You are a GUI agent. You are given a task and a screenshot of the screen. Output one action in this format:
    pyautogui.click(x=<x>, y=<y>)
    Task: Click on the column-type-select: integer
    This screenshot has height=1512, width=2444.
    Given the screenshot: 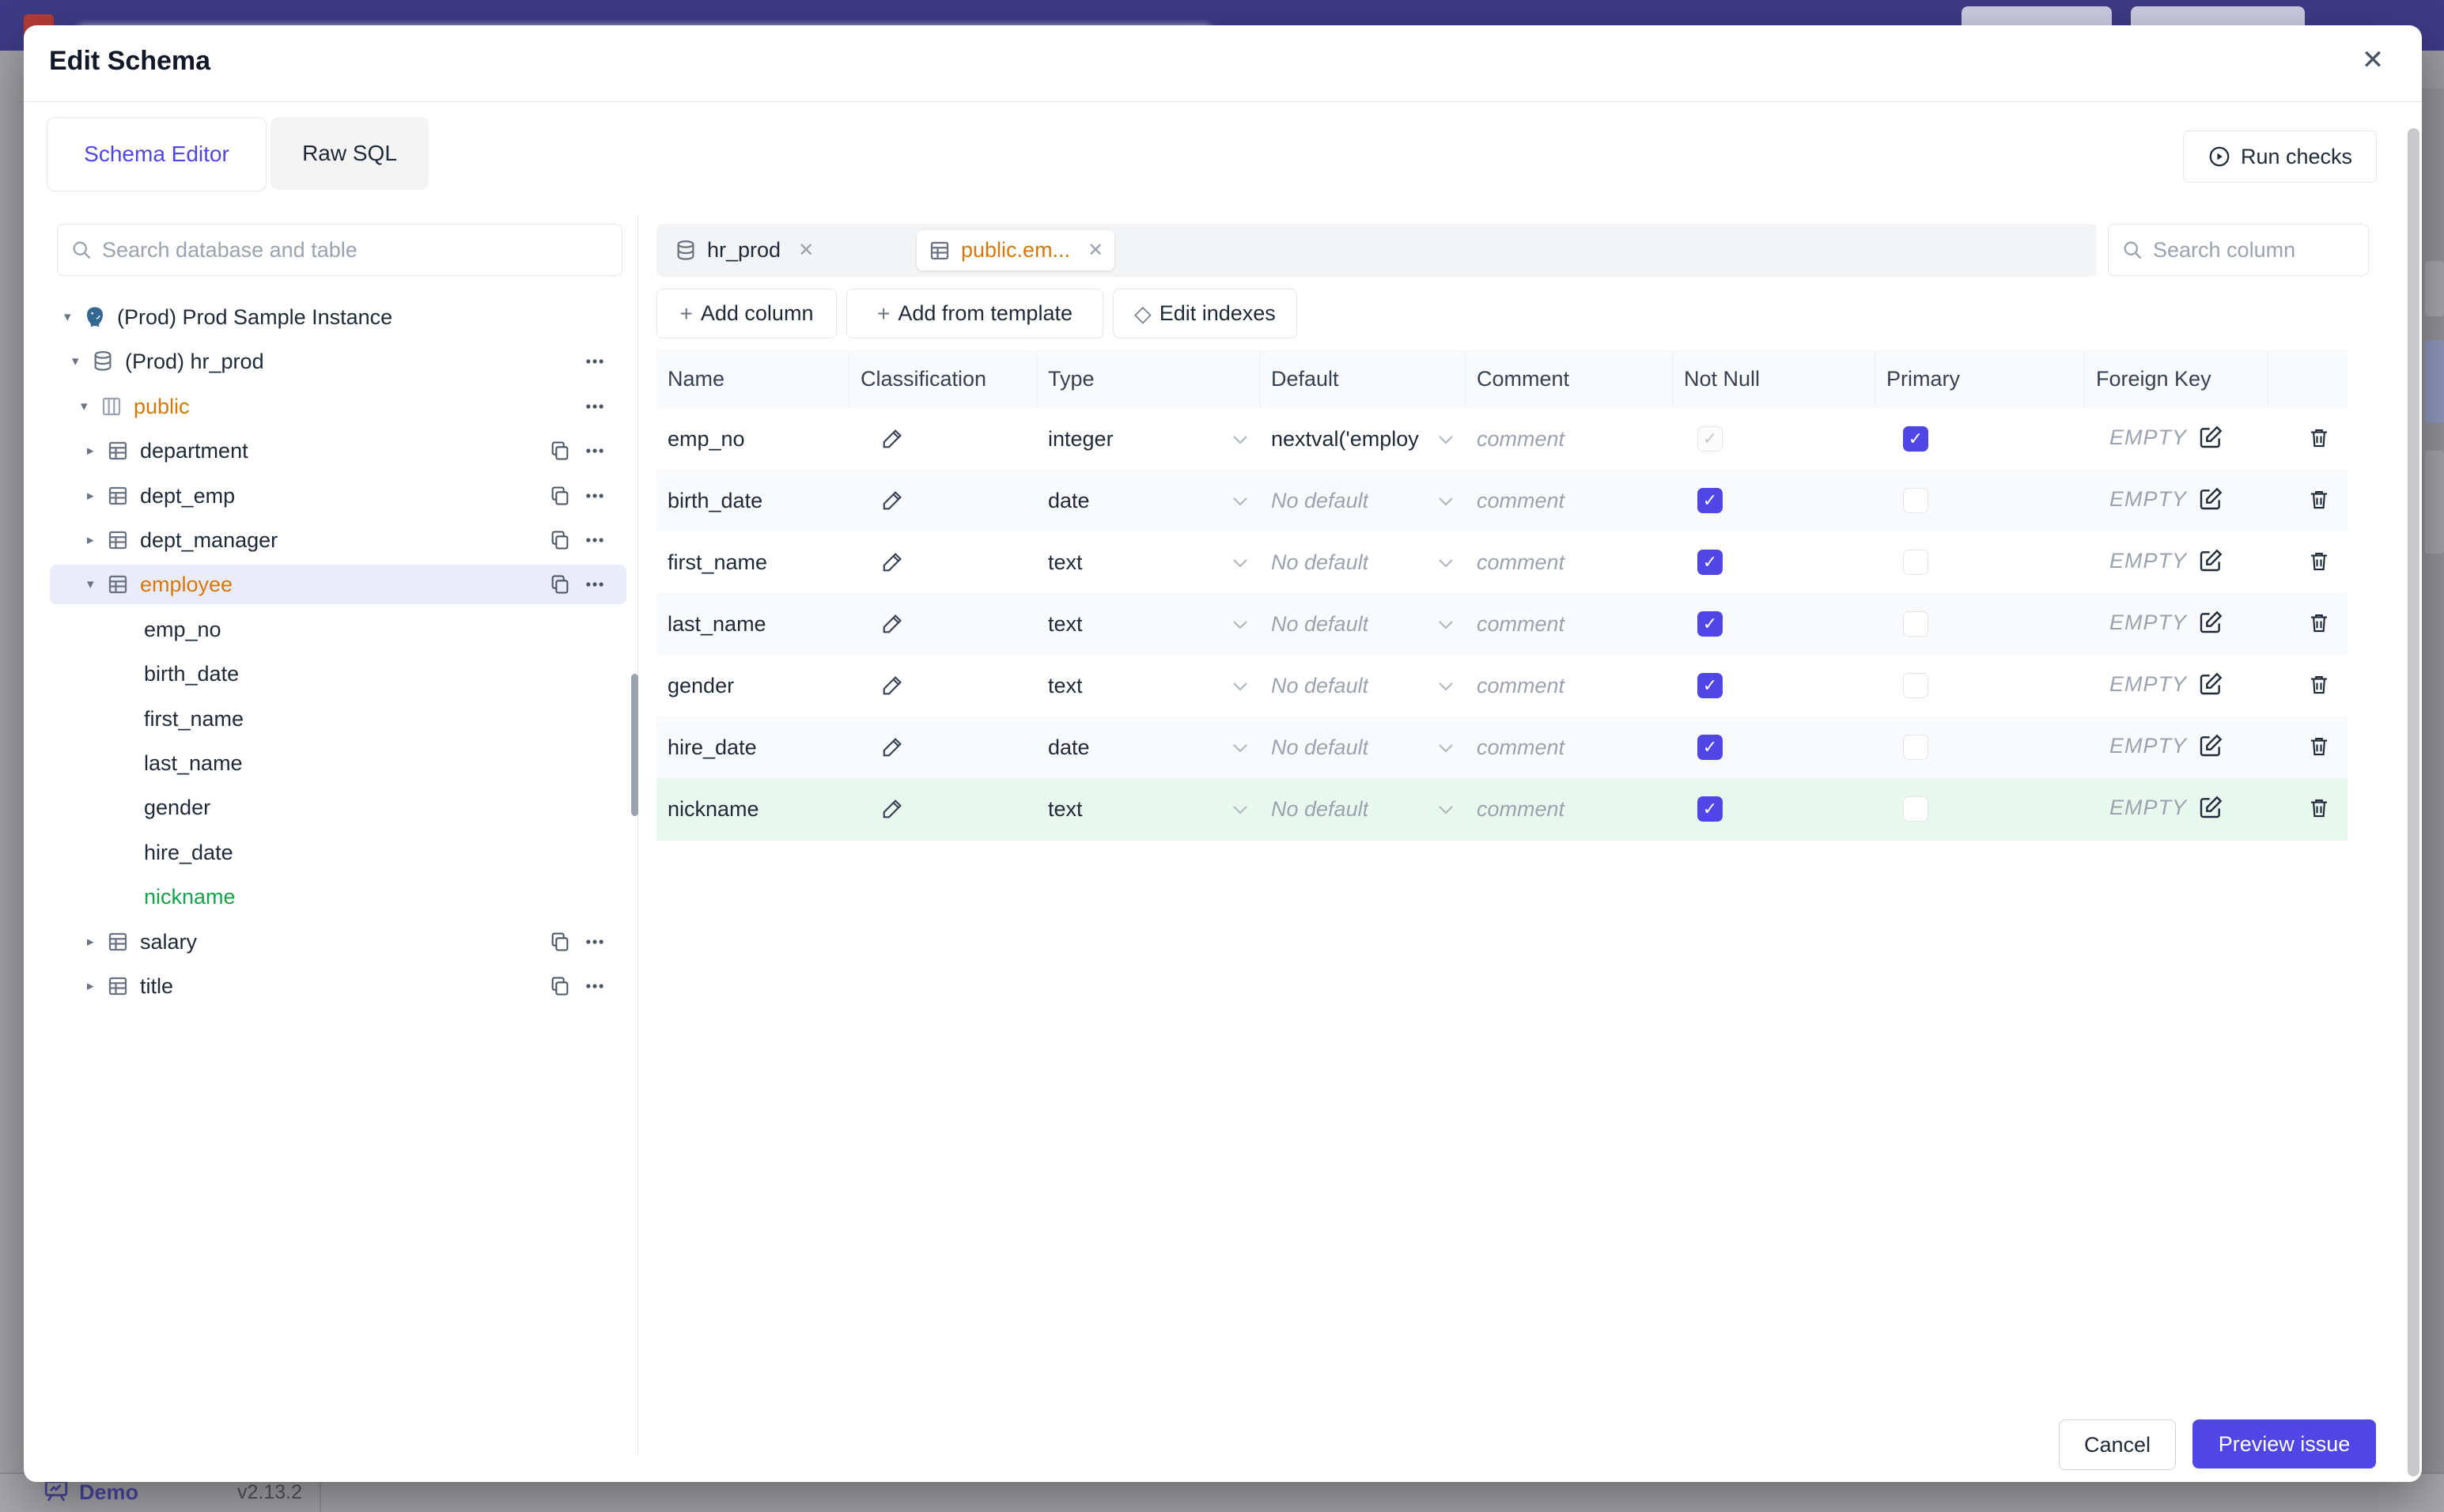 What is the action you would take?
    pyautogui.click(x=1081, y=440)
    